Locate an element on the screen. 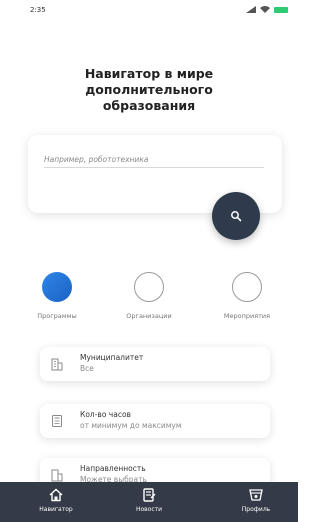  filter-hours: Кол-во часов от минимум до максимум is located at coordinates (155, 421).